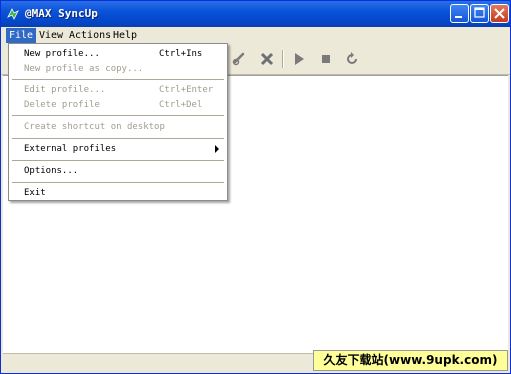 The width and height of the screenshot is (511, 374). I want to click on menu-help: Help, so click(125, 35).